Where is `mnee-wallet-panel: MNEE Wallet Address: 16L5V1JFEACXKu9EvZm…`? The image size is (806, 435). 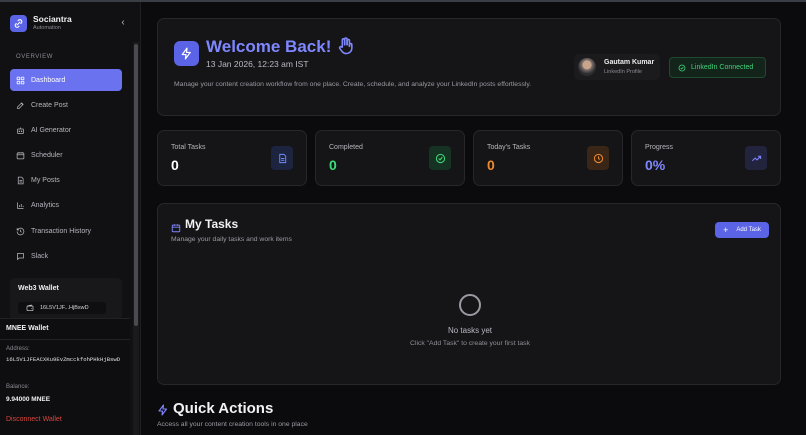 mnee-wallet-panel: MNEE Wallet Address: 16L5V1JFEACXKu9EvZm… is located at coordinates (65, 376).